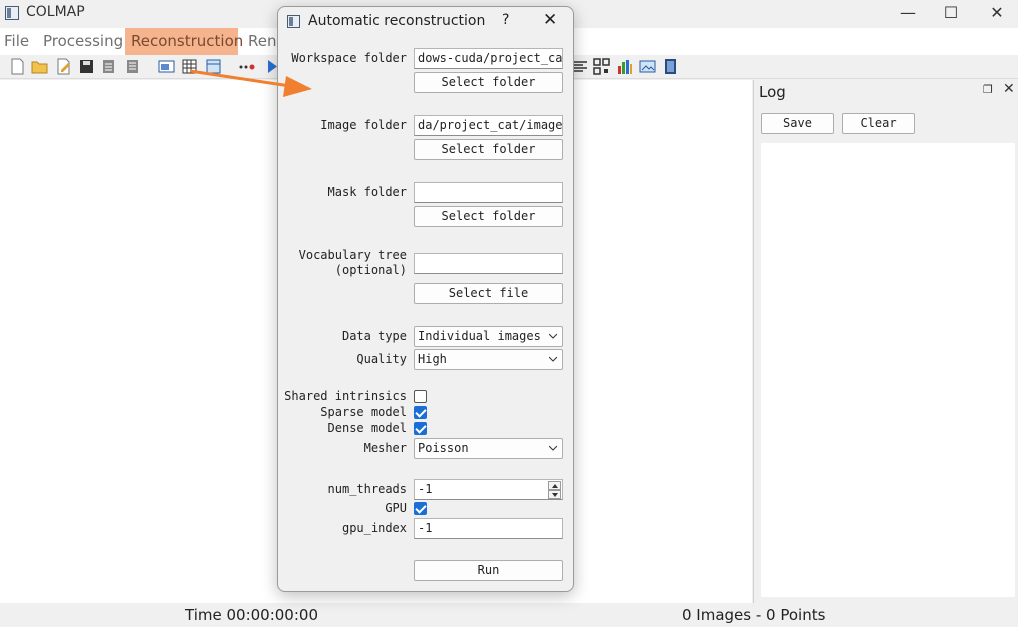  I want to click on mask-folder-label: Mask folder, so click(367, 192).